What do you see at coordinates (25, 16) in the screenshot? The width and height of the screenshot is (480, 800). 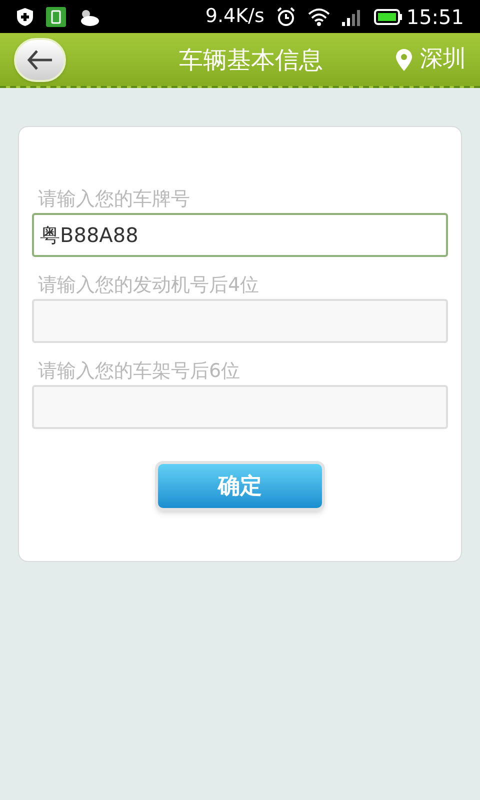 I see `shield-icon` at bounding box center [25, 16].